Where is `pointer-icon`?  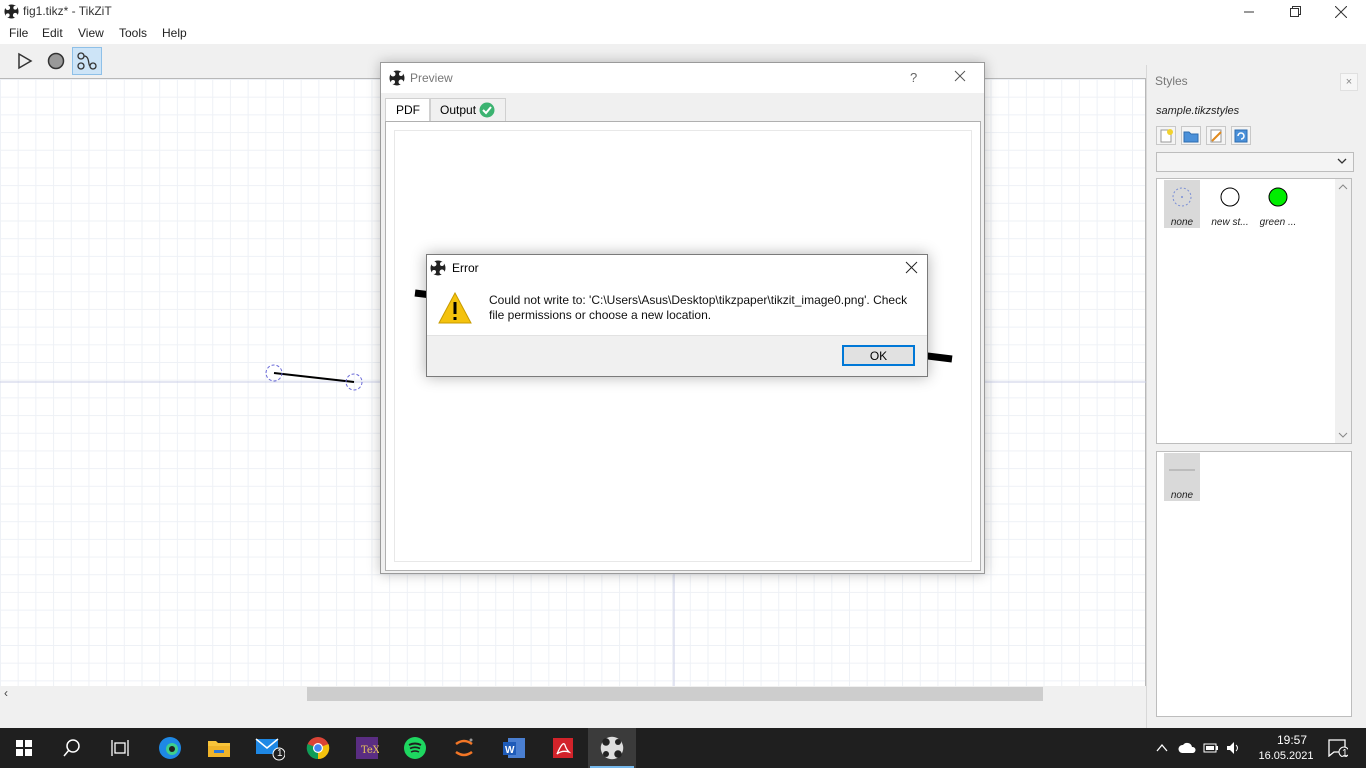 pointer-icon is located at coordinates (25, 61).